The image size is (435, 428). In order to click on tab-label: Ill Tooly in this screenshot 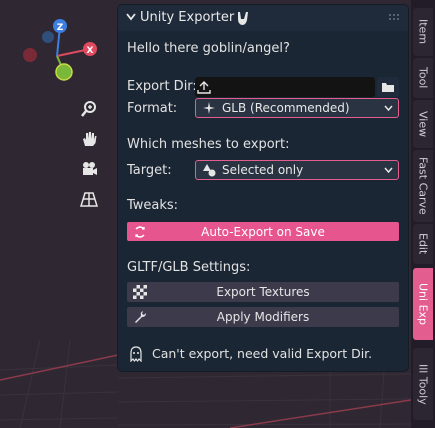, I will do `click(423, 384)`.